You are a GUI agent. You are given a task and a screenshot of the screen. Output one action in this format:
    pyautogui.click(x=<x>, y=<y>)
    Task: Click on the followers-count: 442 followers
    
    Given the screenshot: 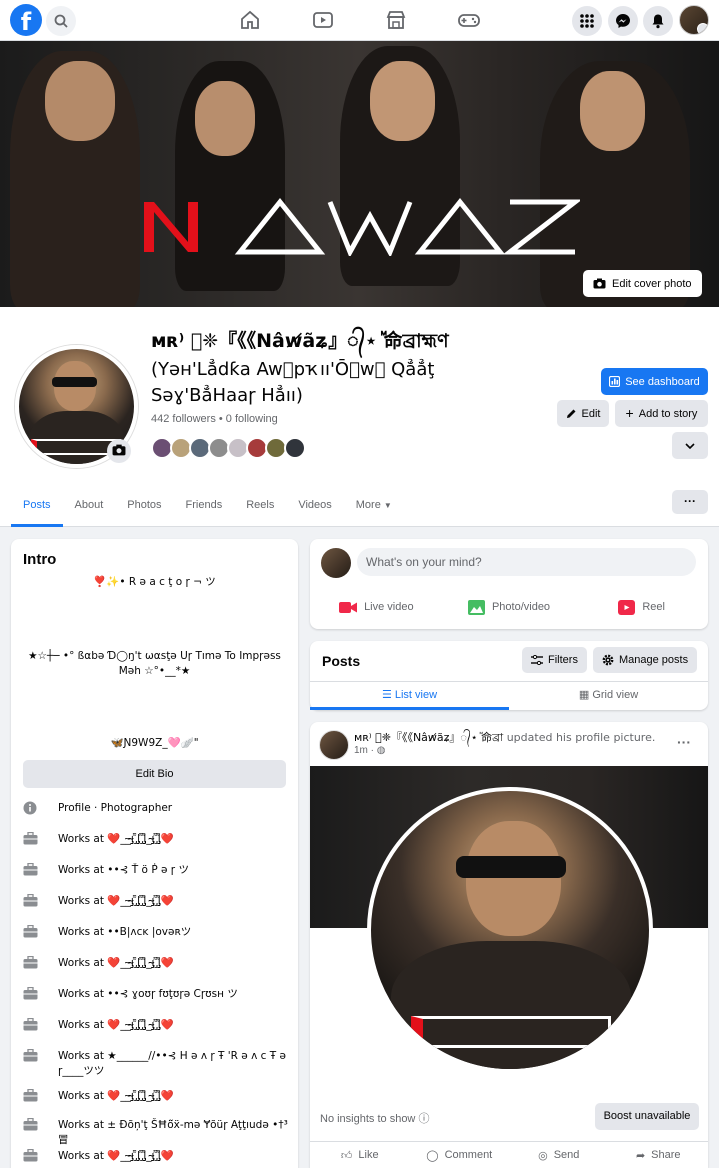 What is the action you would take?
    pyautogui.click(x=183, y=419)
    